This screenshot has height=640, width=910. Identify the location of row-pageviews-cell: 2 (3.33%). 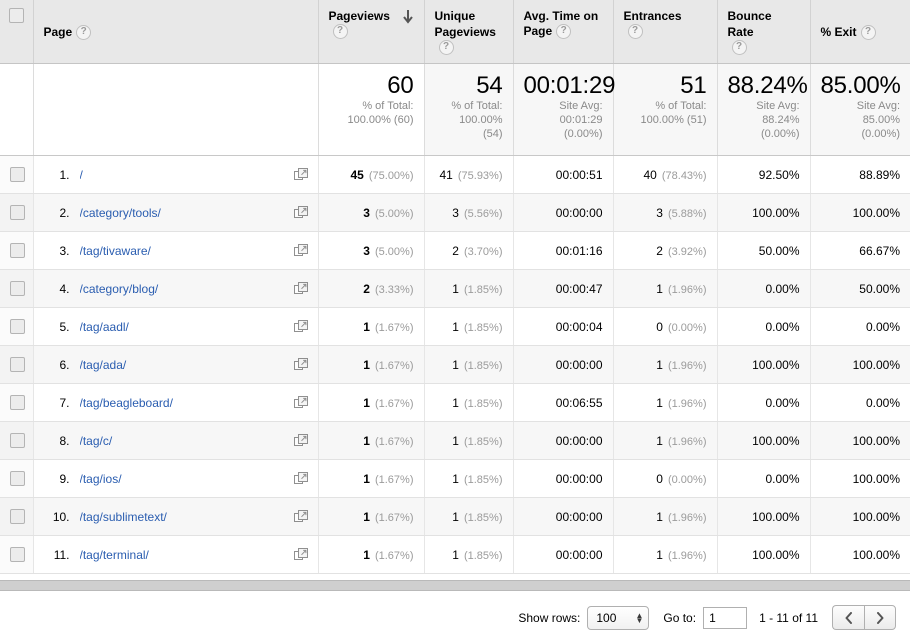
(371, 289).